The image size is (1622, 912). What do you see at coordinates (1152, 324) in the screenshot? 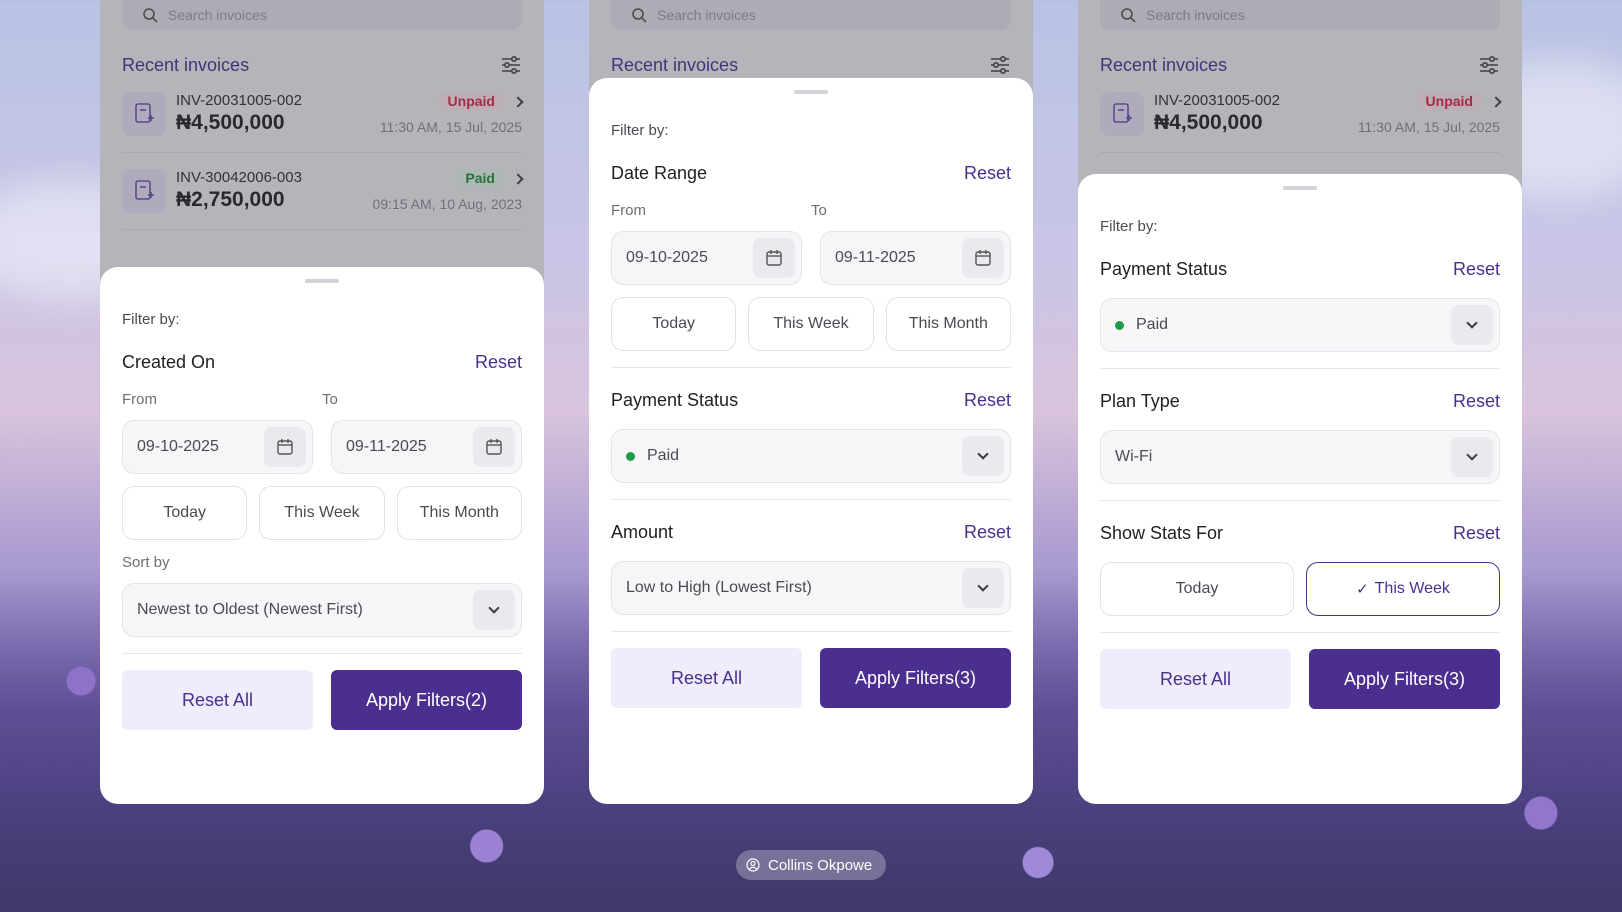
I see `payment-status-value: Paid` at bounding box center [1152, 324].